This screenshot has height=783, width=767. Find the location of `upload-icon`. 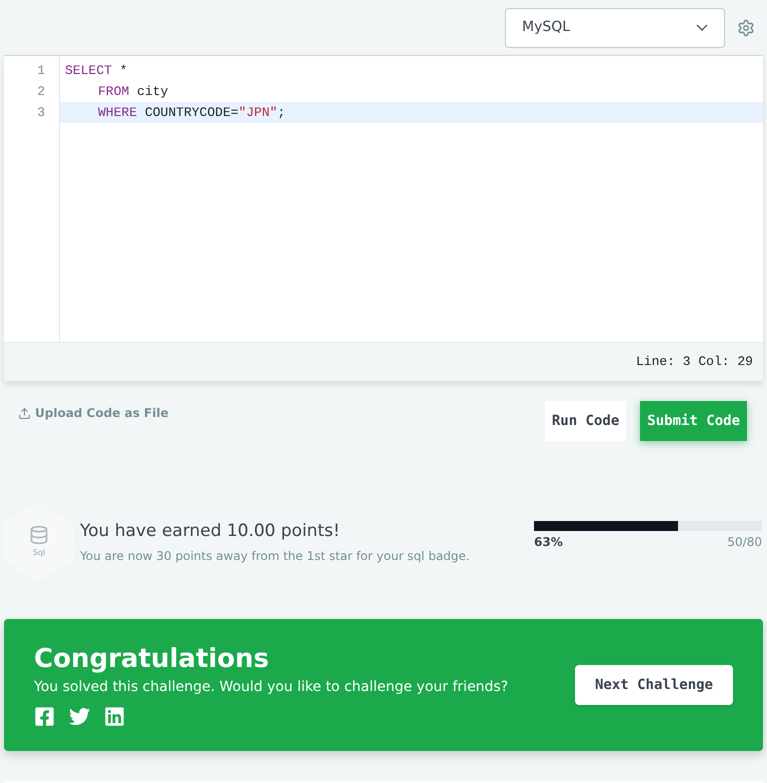

upload-icon is located at coordinates (24, 413).